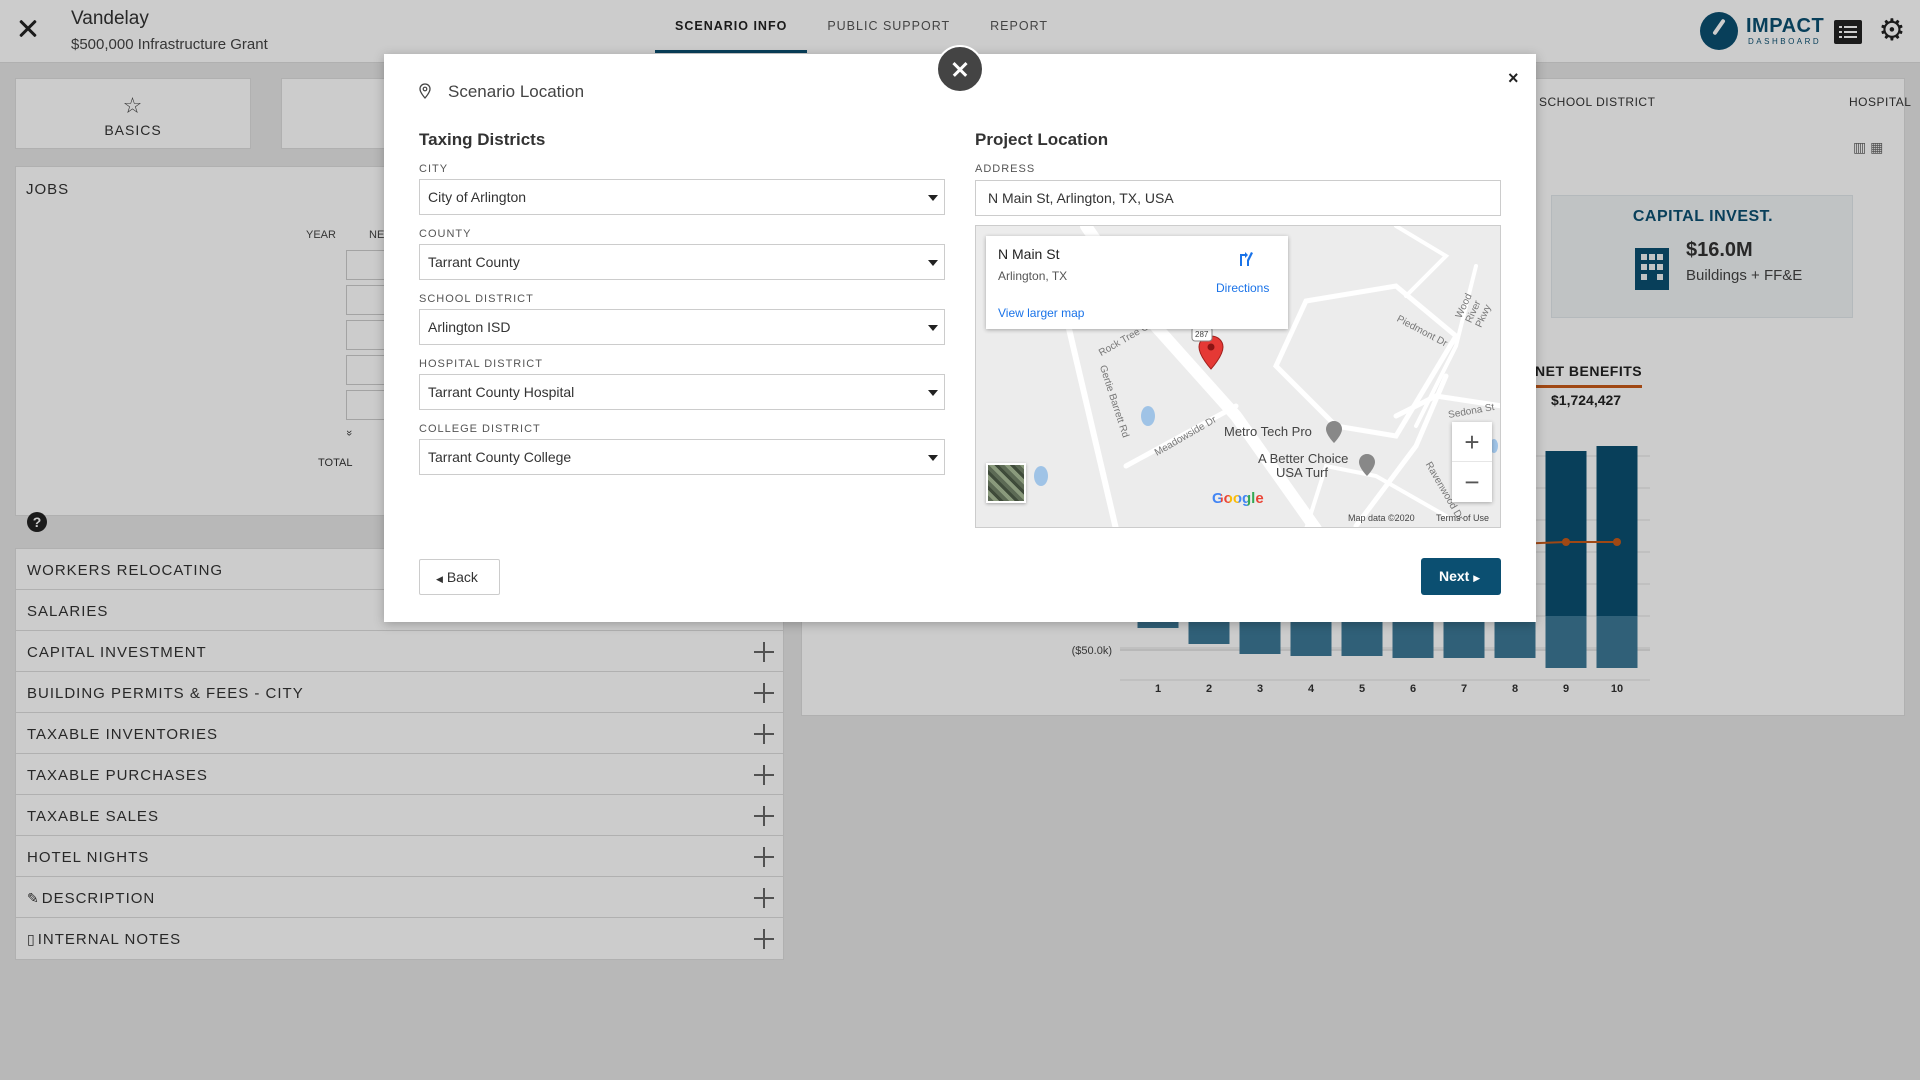 This screenshot has height=1080, width=1920. Describe the element at coordinates (1006, 483) in the screenshot. I see `satellite-toggle` at that location.